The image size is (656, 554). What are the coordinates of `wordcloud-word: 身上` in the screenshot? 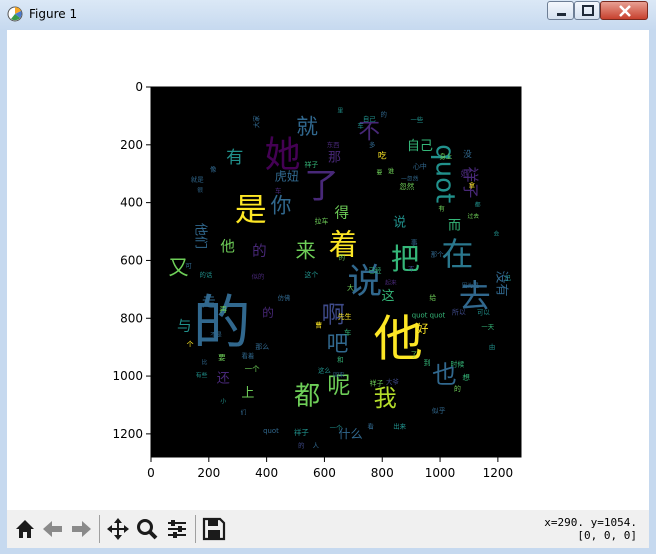 It's located at (445, 155).